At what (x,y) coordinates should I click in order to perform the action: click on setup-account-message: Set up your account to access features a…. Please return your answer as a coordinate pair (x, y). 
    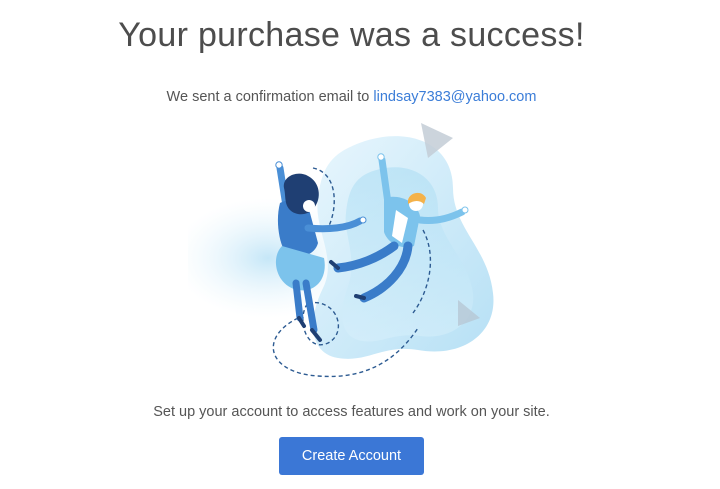
    Looking at the image, I should click on (351, 412).